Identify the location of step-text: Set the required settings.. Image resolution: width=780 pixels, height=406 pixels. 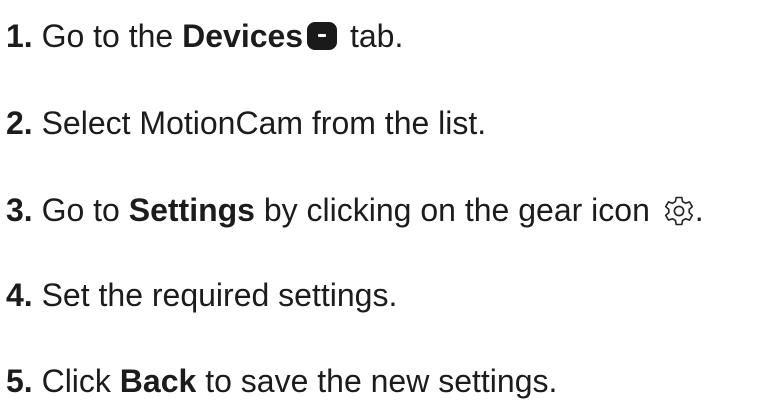
(215, 295).